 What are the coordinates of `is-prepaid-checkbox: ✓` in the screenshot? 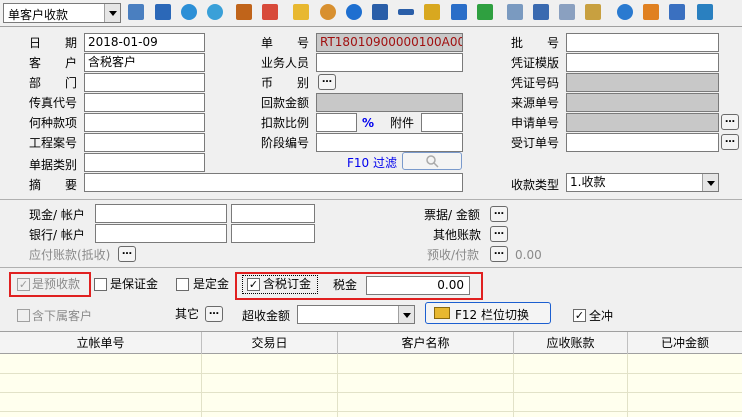 It's located at (23, 284).